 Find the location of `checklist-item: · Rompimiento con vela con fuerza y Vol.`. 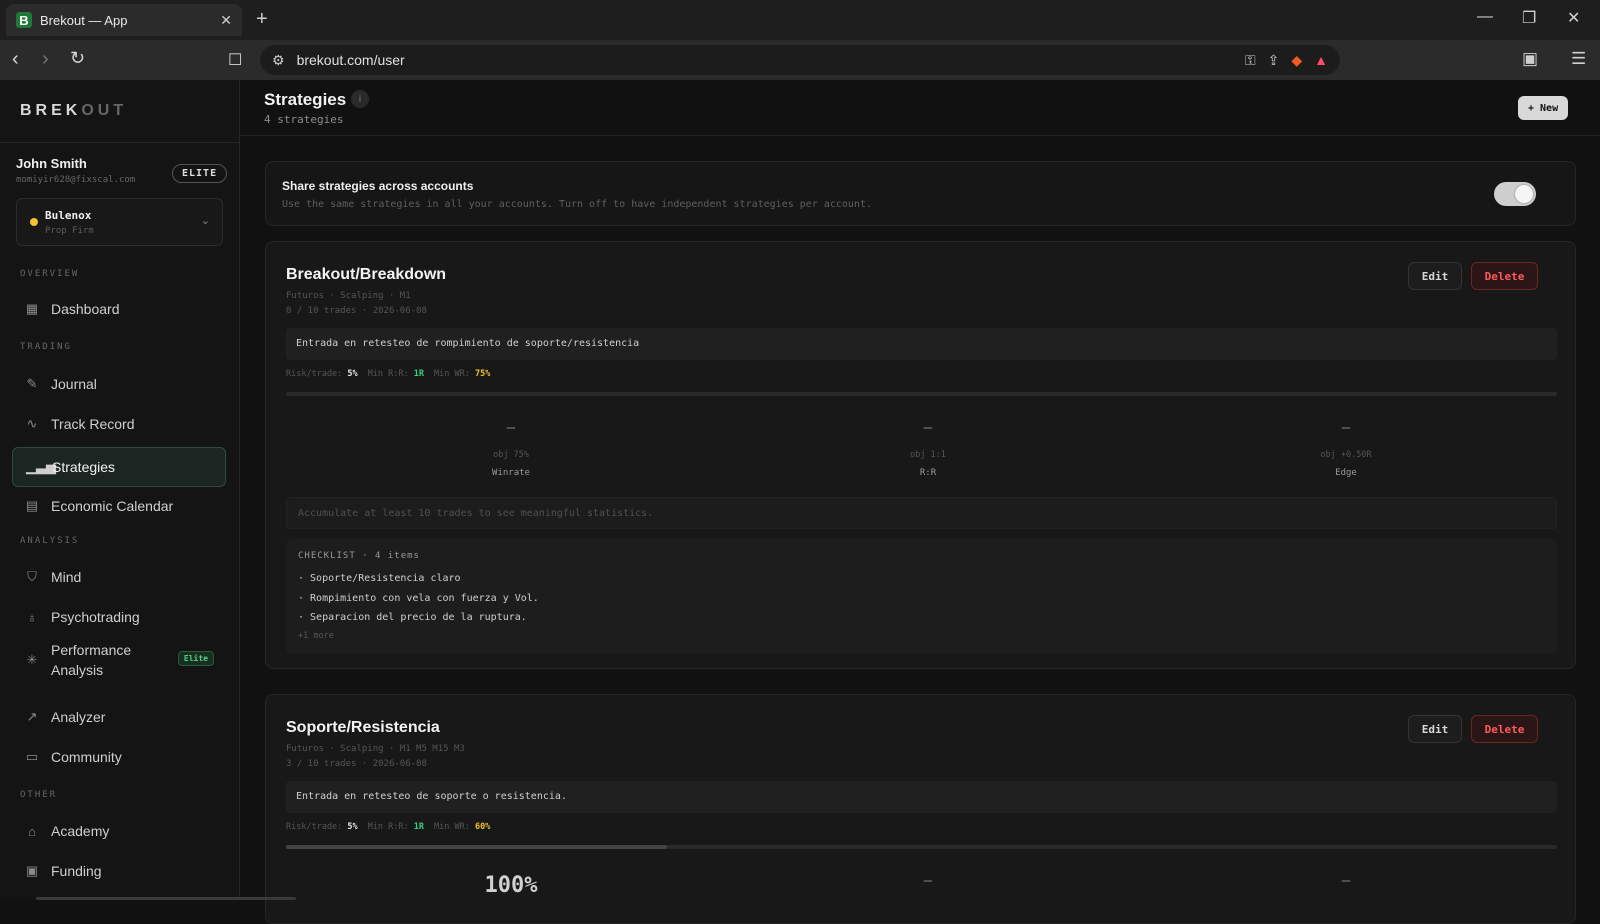

checklist-item: · Rompimiento con vela con fuerza y Vol. is located at coordinates (418, 598).